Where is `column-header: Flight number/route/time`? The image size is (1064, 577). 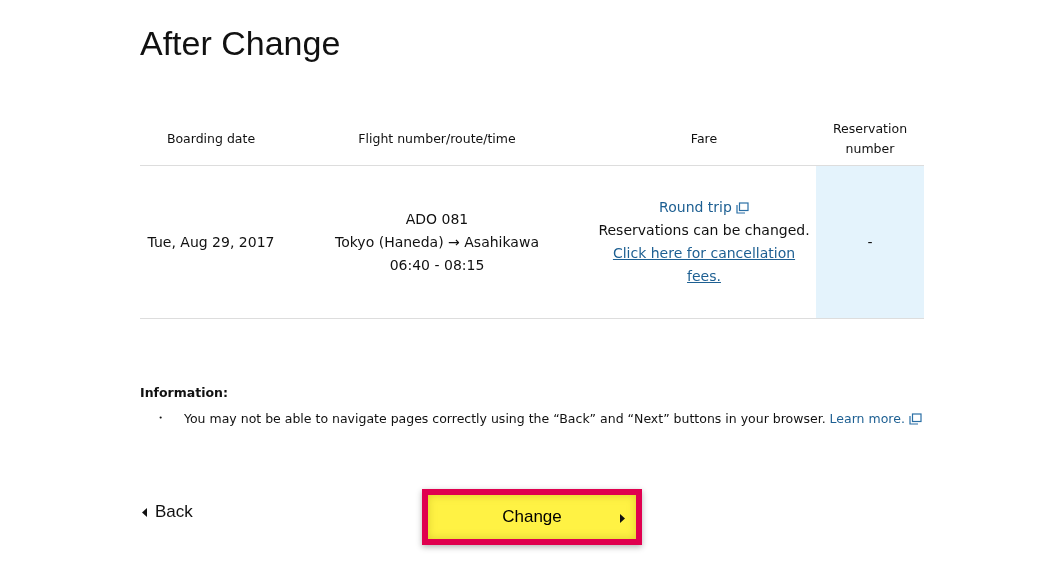 column-header: Flight number/route/time is located at coordinates (437, 139).